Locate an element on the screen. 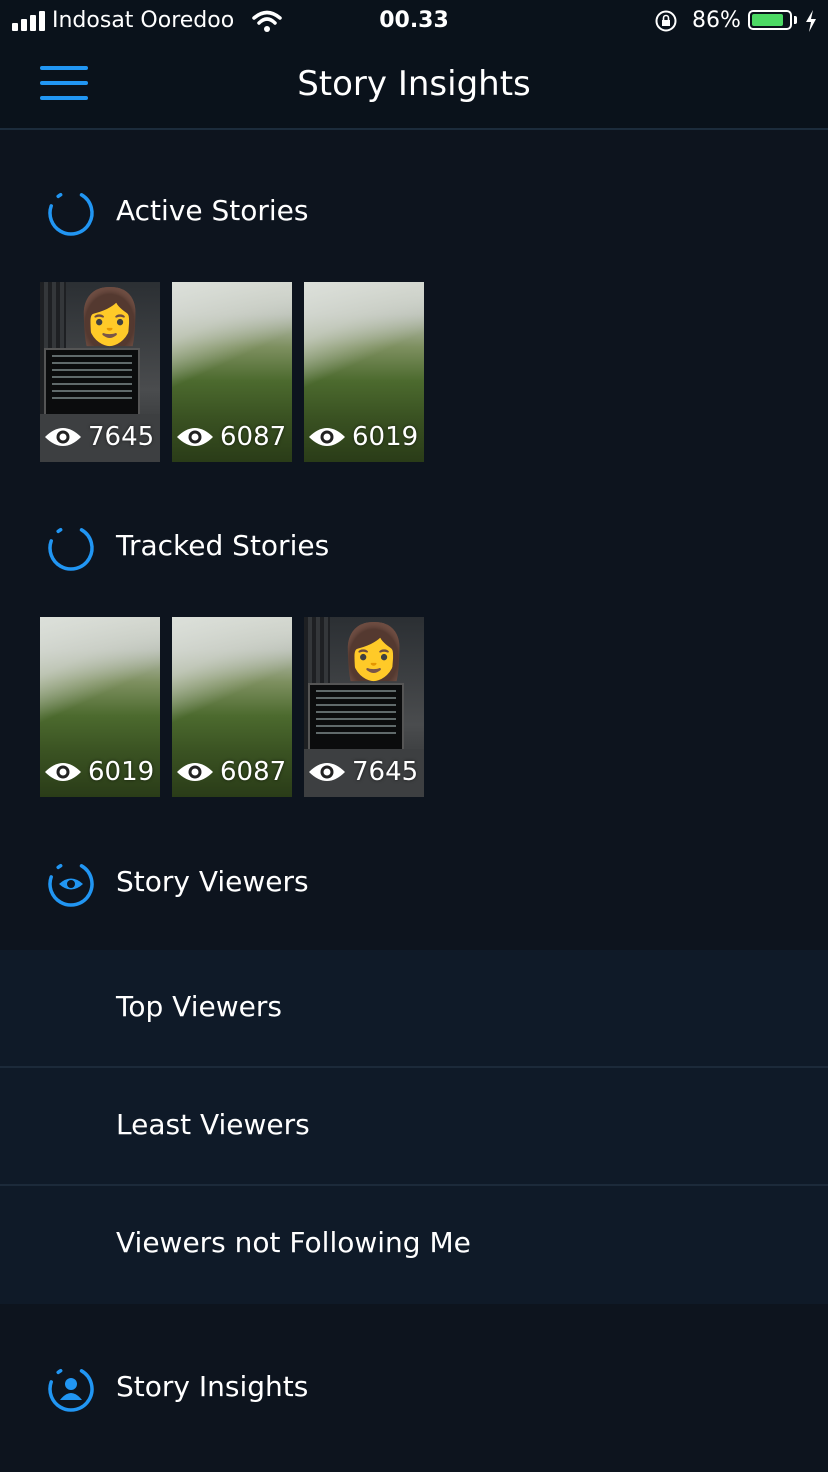 The height and width of the screenshot is (1472, 828). nav-bar: Story Insights is located at coordinates (414, 87).